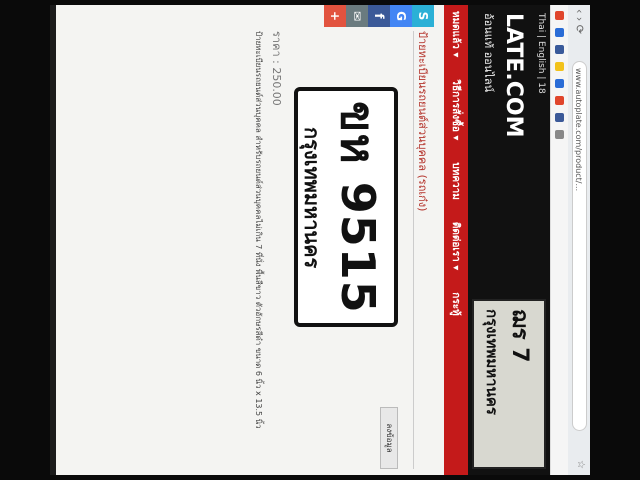  Describe the element at coordinates (456, 303) in the screenshot. I see `nav-item: กระทู้` at that location.